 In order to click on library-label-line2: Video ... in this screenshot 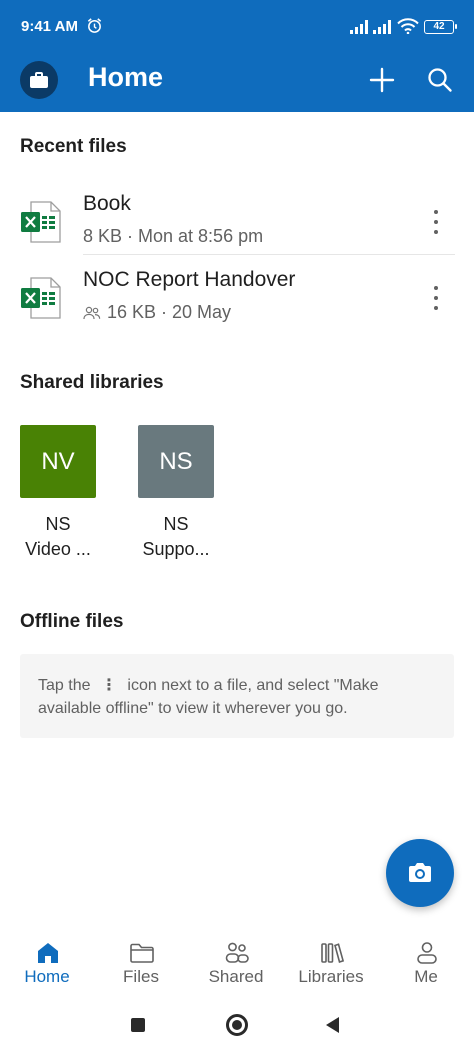, I will do `click(58, 549)`.